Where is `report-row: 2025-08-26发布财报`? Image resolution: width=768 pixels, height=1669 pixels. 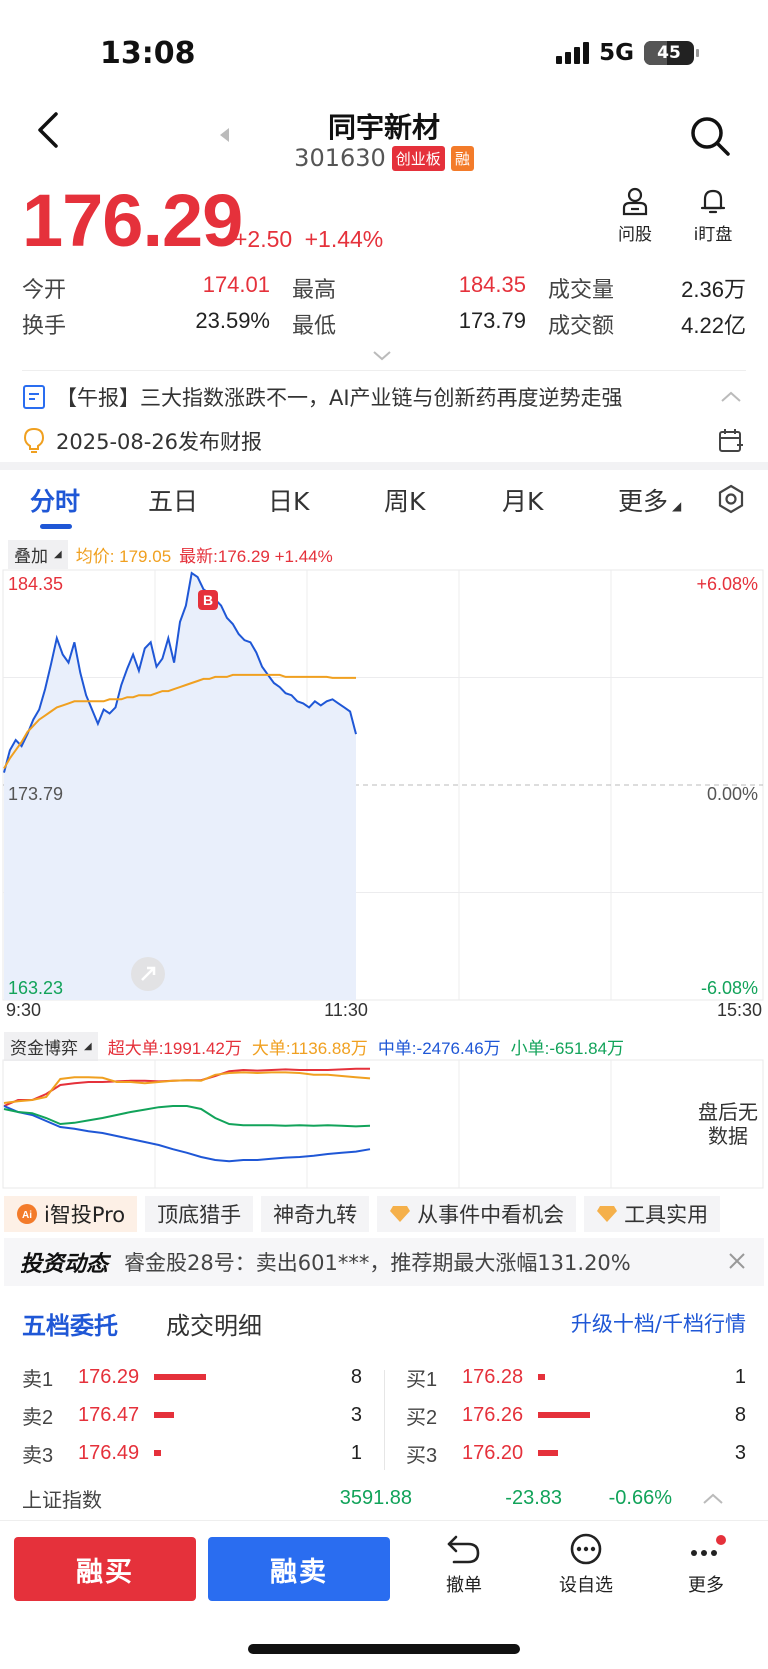
report-row: 2025-08-26发布财报 is located at coordinates (384, 441).